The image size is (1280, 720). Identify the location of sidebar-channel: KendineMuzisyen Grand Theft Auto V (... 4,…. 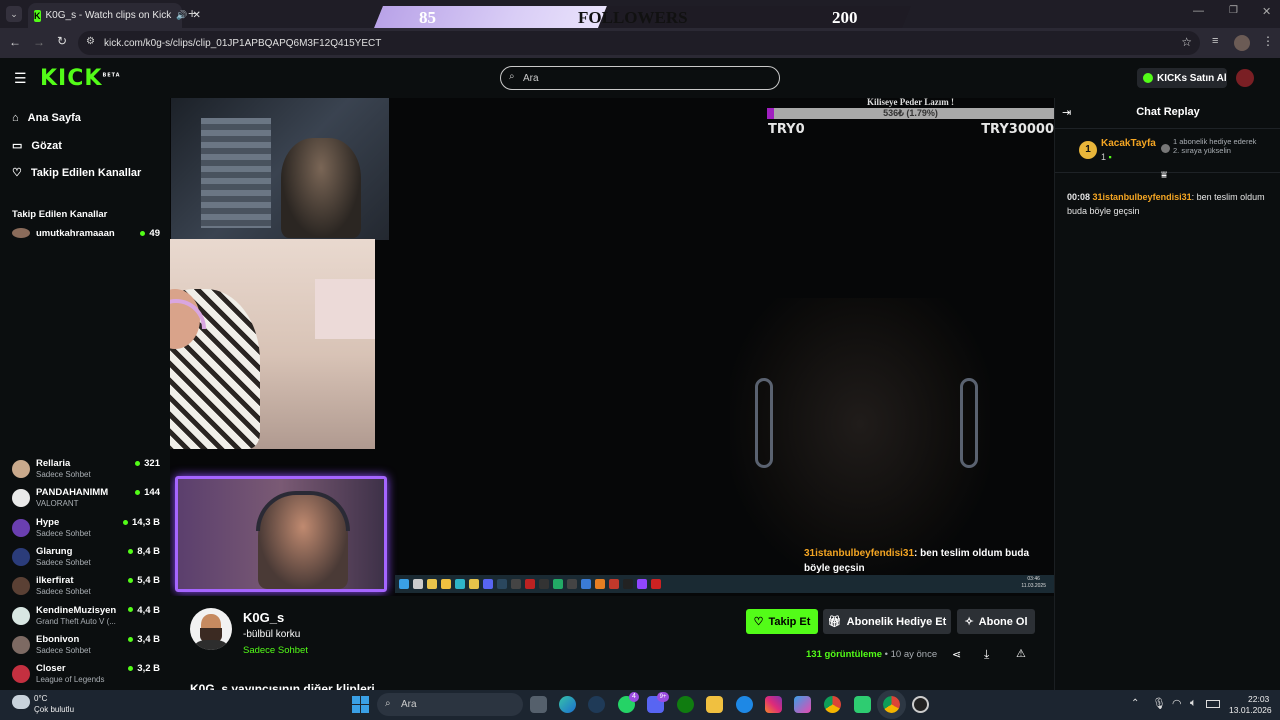
(85, 616).